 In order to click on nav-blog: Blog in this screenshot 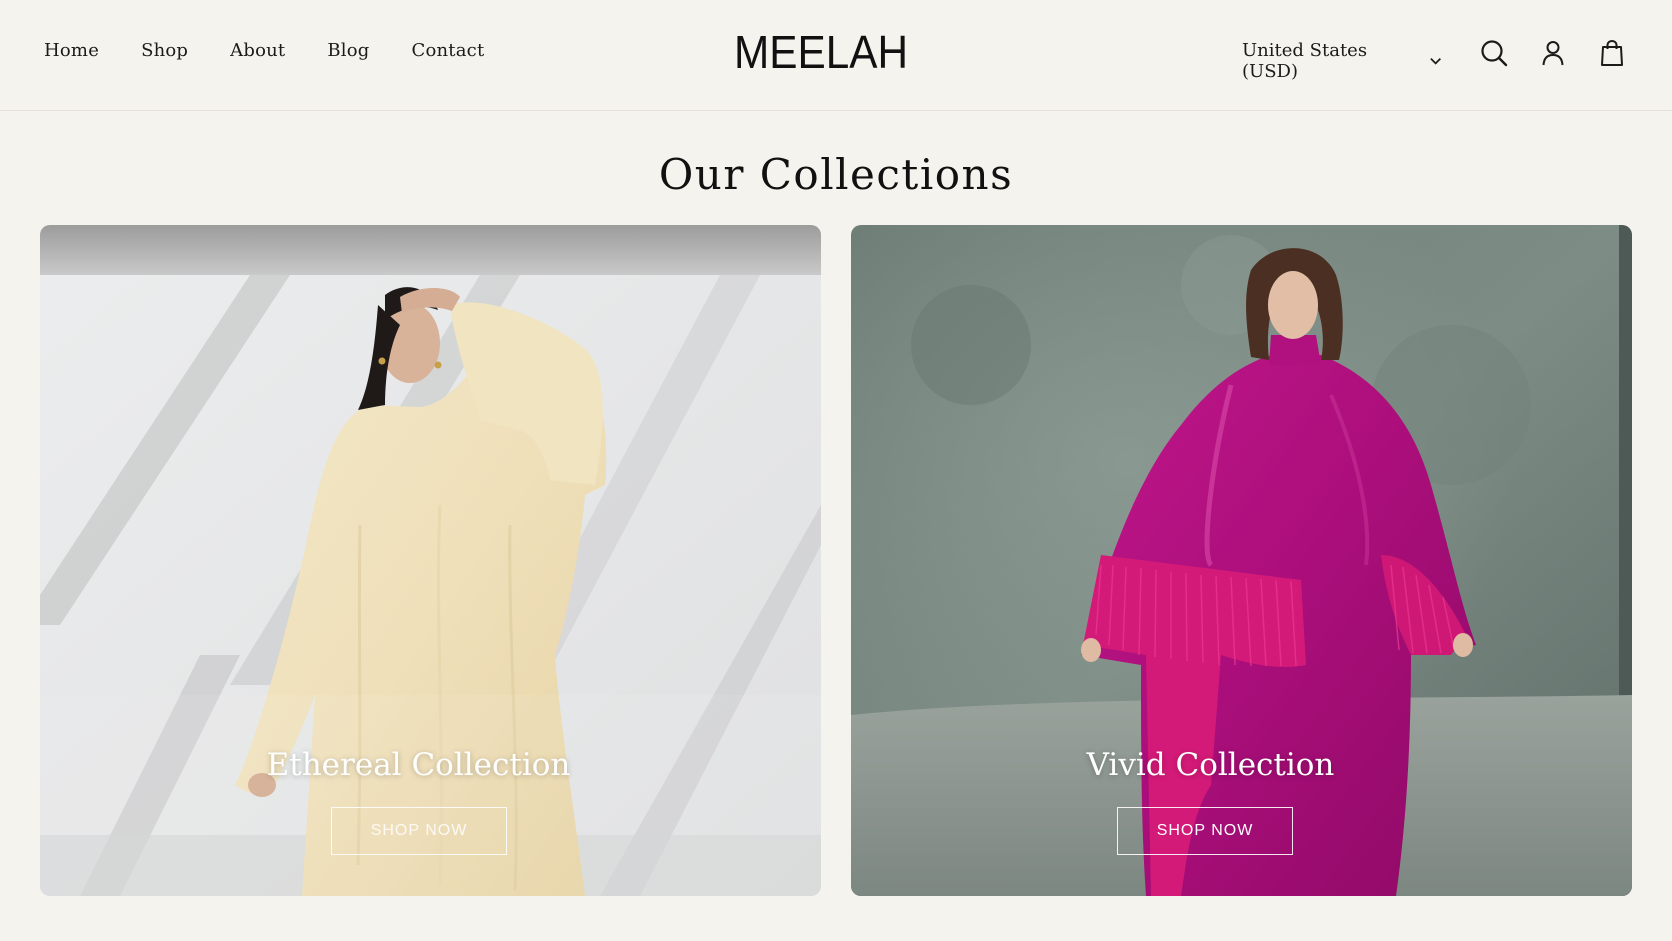, I will do `click(348, 50)`.